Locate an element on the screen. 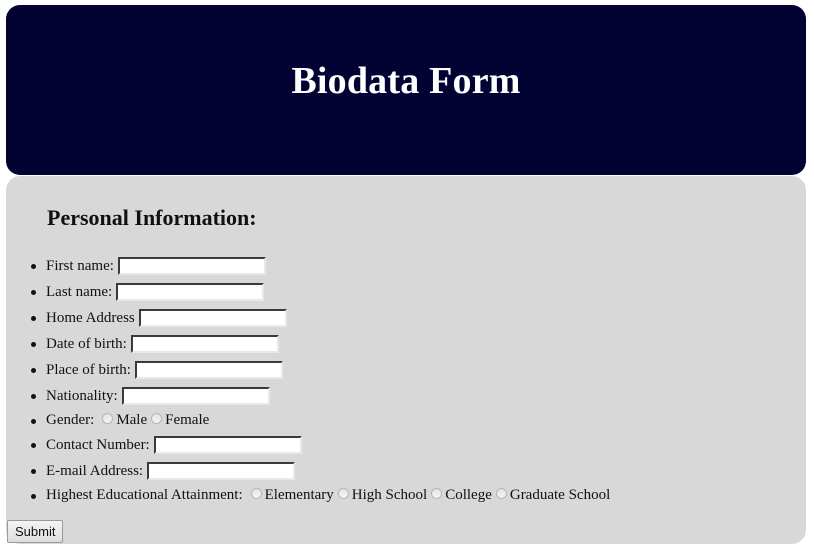 This screenshot has width=814, height=550. education-option-label: Graduate School is located at coordinates (560, 495).